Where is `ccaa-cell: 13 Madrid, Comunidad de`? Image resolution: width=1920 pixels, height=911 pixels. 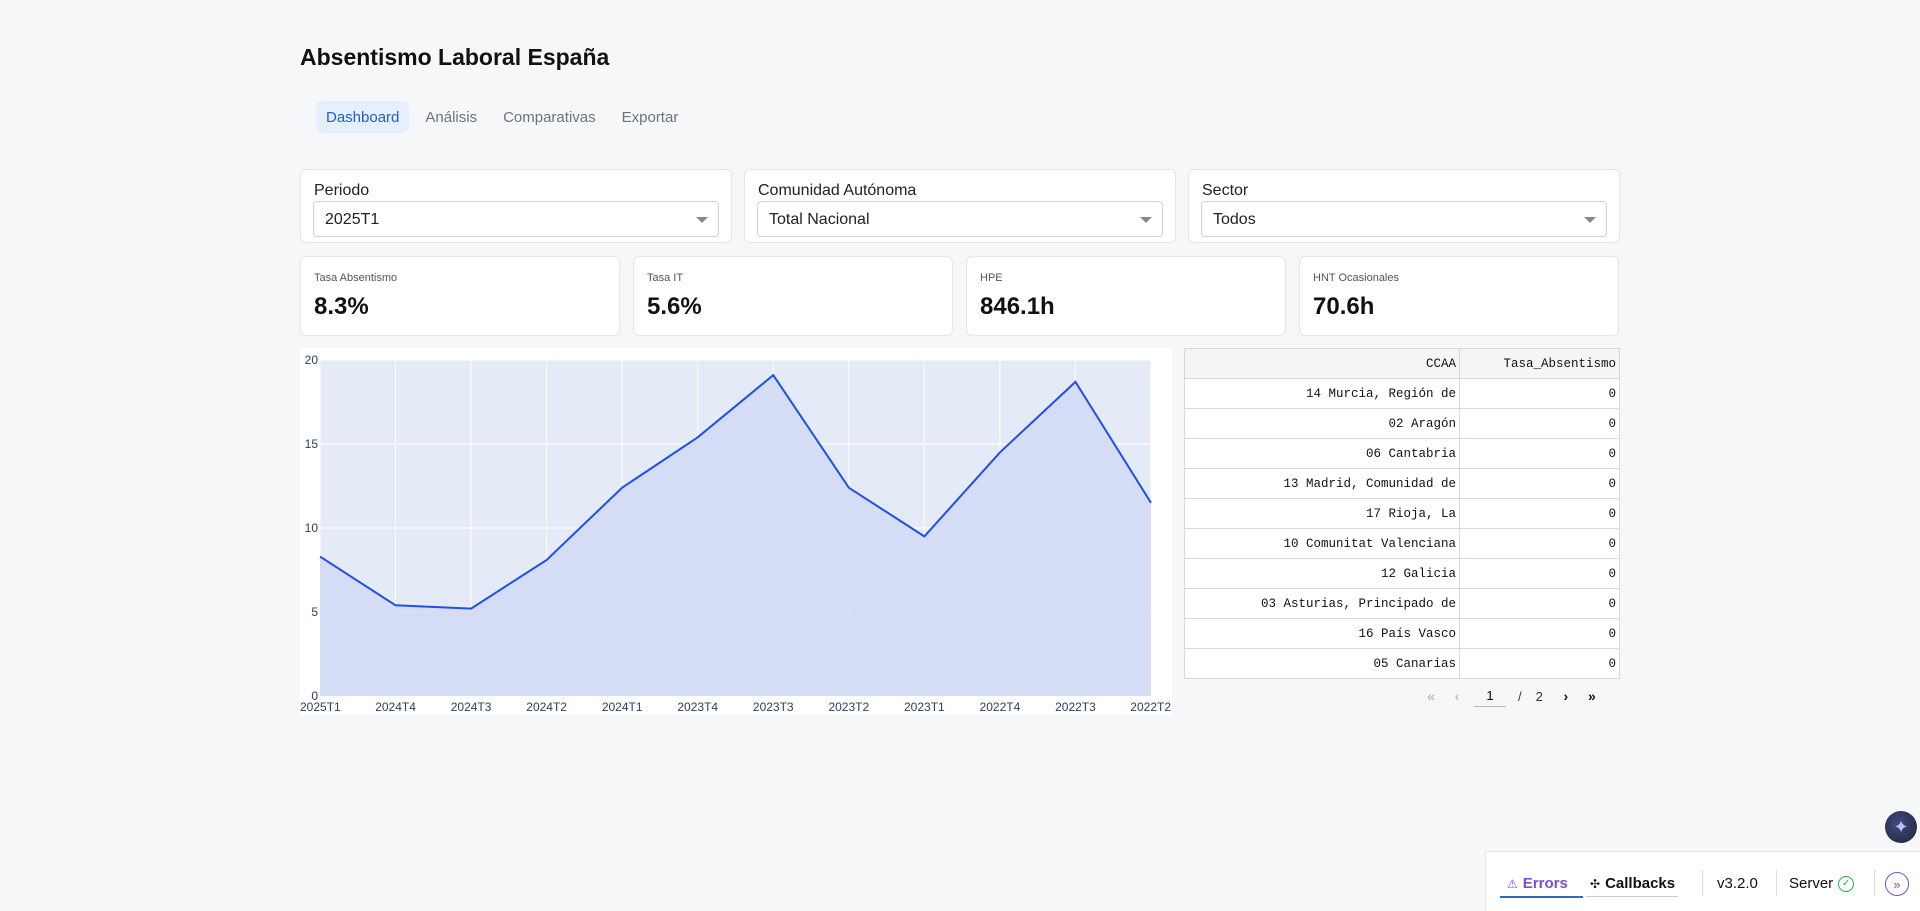
ccaa-cell: 13 Madrid, Comunidad de is located at coordinates (1322, 483).